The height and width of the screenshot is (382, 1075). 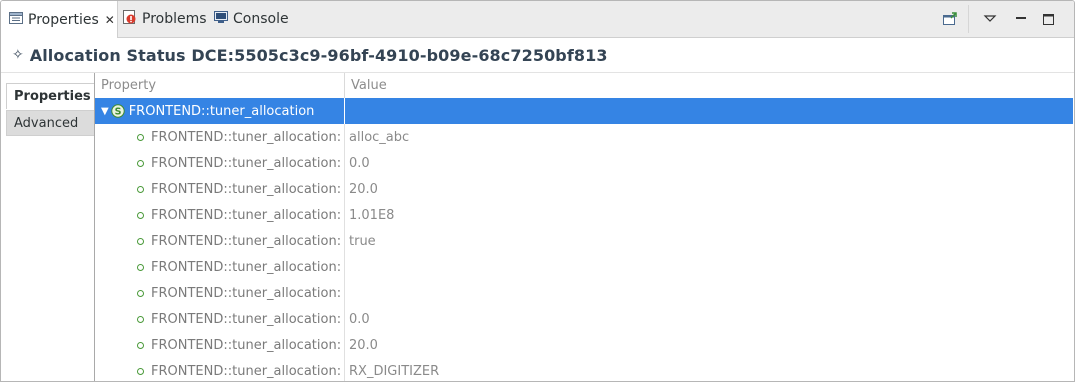 I want to click on value-cell: alloc_abc, so click(x=709, y=137).